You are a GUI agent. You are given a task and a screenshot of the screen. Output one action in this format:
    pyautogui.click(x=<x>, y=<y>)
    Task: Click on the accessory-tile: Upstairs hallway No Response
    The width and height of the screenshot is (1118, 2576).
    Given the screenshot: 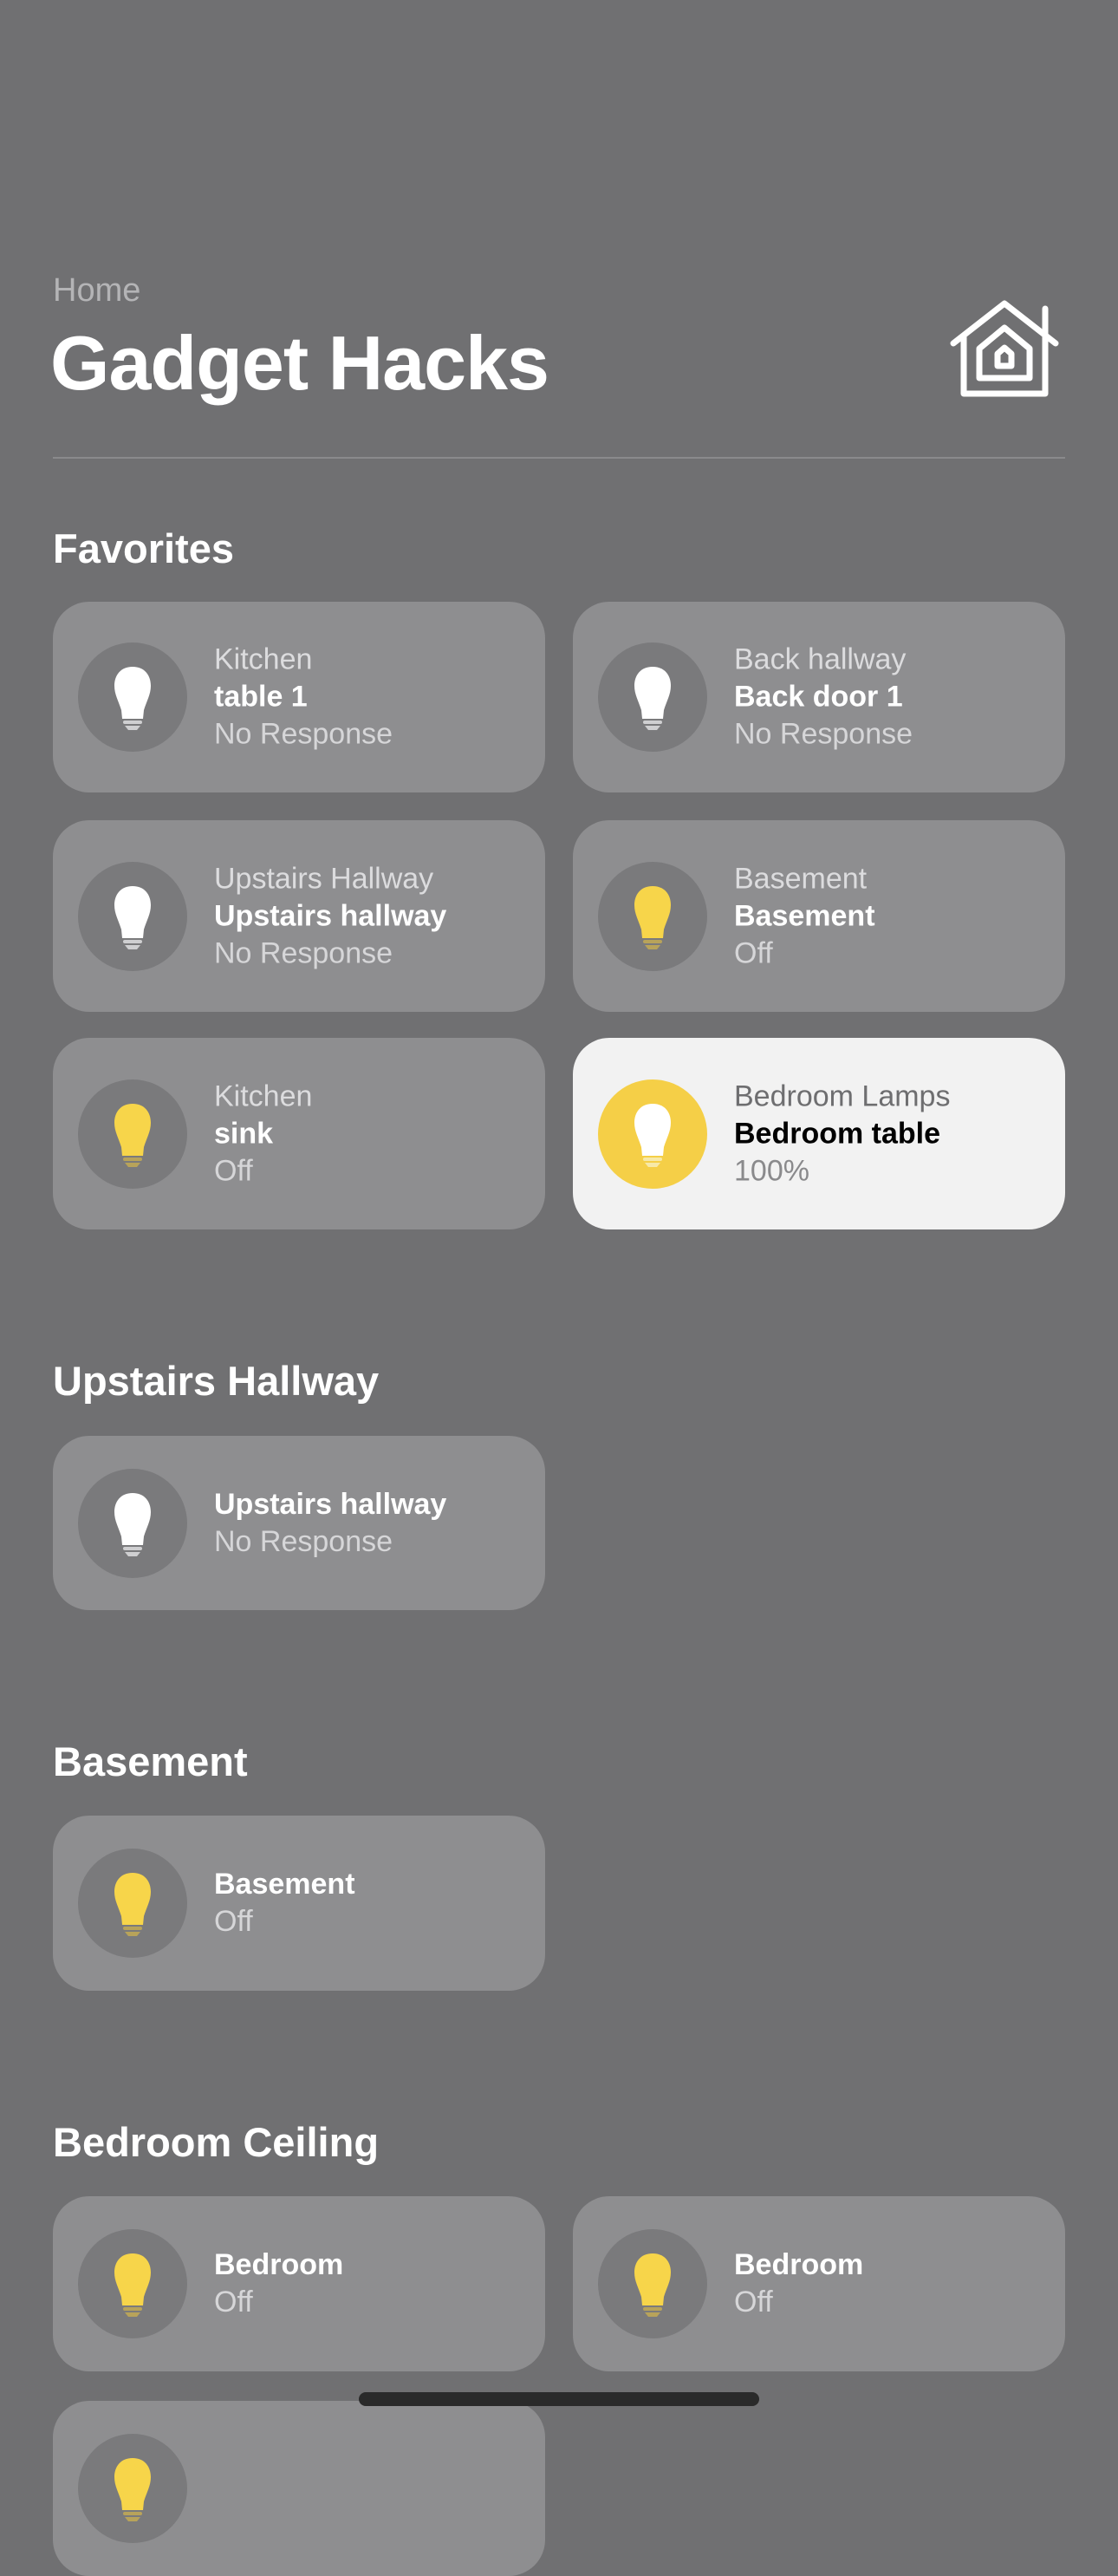 What is the action you would take?
    pyautogui.click(x=299, y=1523)
    